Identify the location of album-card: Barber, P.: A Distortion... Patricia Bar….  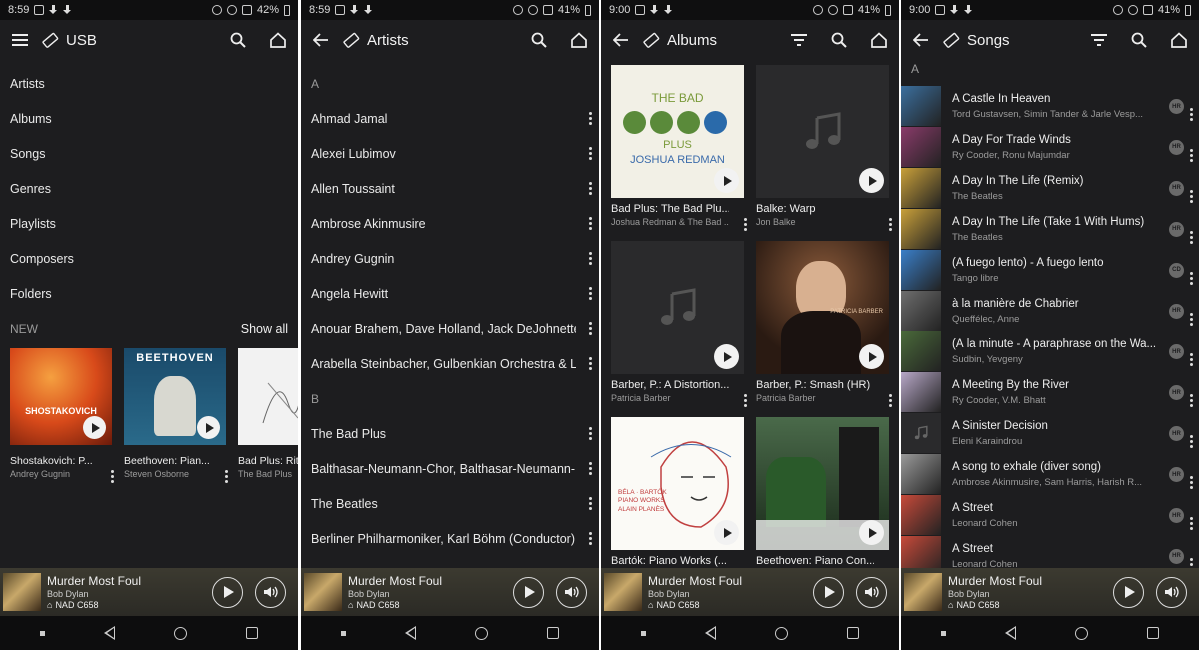
(679, 324).